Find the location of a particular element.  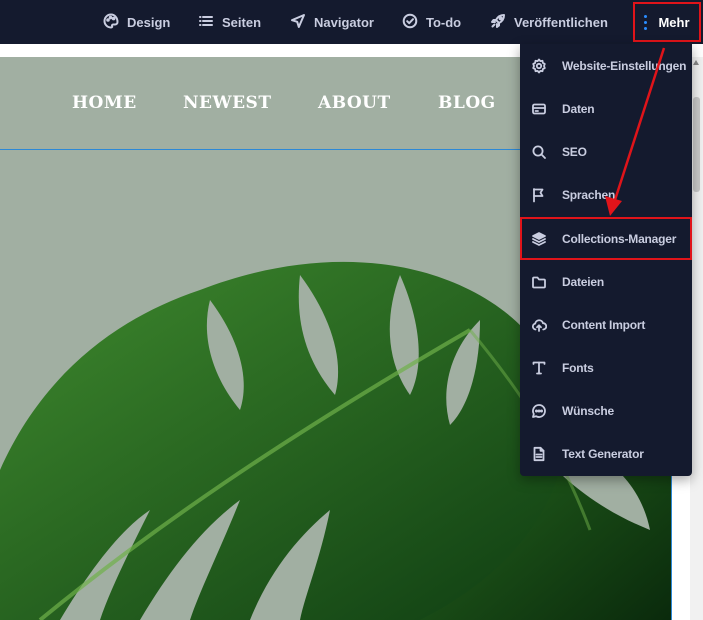

menu-item-website-settings: Website-Einstellungen is located at coordinates (606, 65).